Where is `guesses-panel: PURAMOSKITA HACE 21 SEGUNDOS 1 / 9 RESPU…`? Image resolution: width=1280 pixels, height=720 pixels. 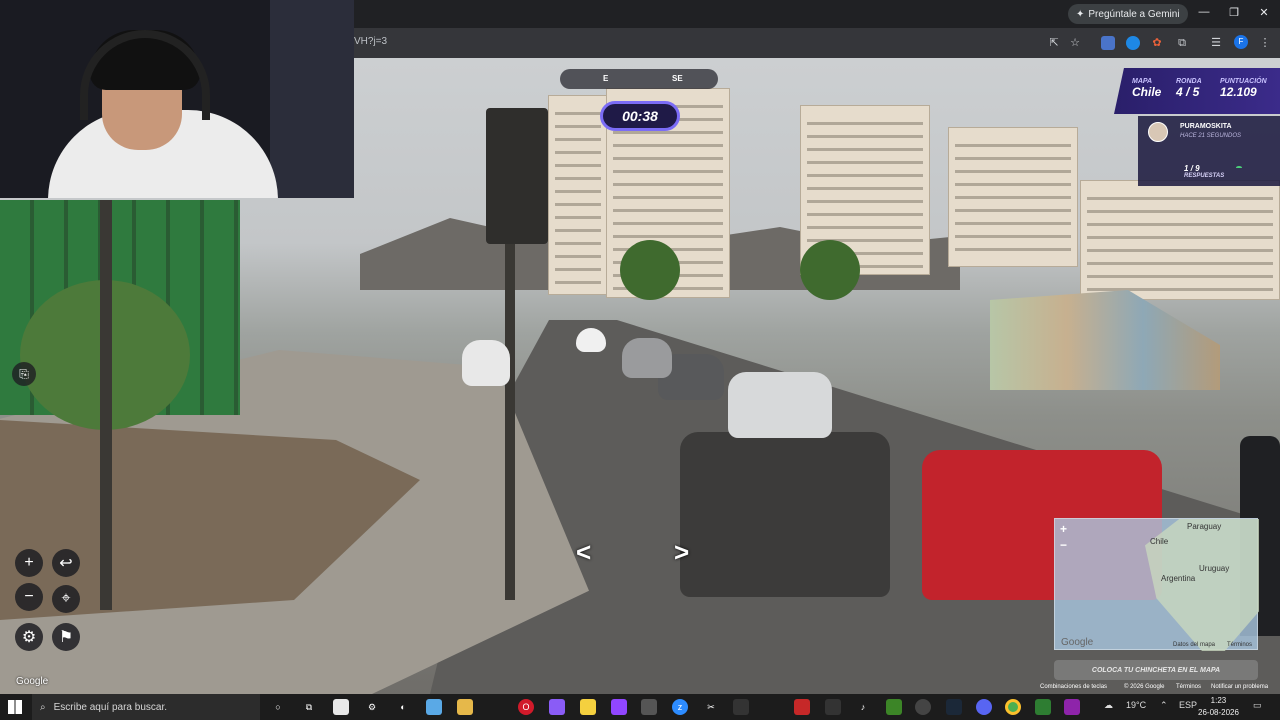
guesses-panel: PURAMOSKITA HACE 21 SEGUNDOS 1 / 9 RESPU… is located at coordinates (1209, 151).